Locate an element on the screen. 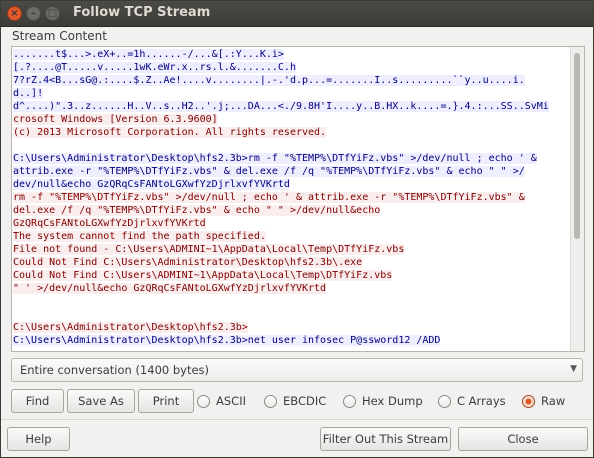 The width and height of the screenshot is (594, 458). chevron-down-icon: ▼ is located at coordinates (573, 369).